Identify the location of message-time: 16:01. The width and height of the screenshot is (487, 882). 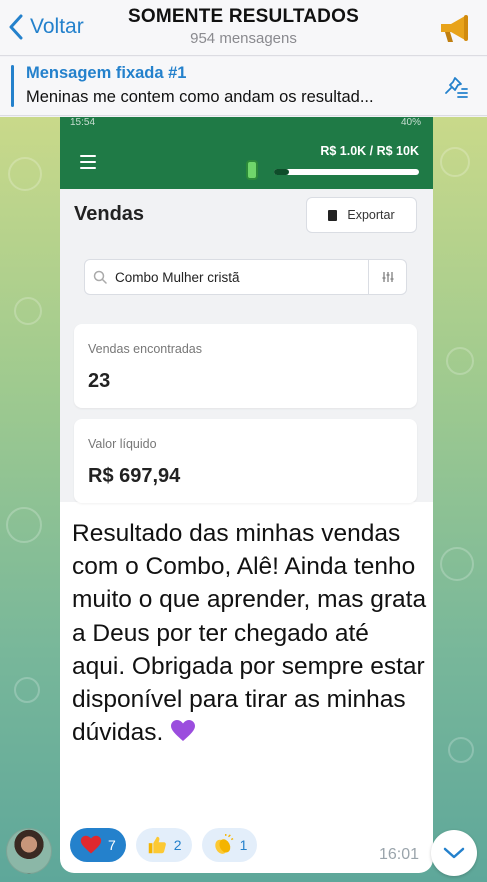
(398, 854).